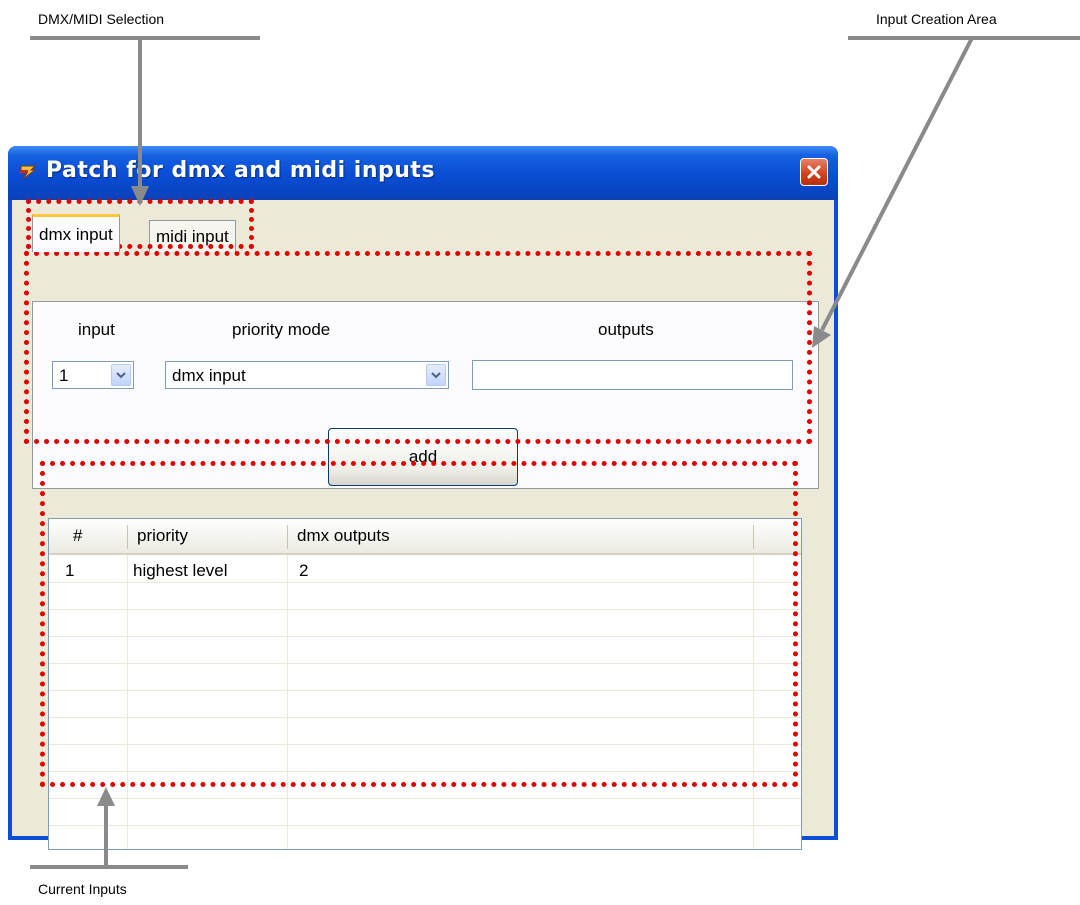  What do you see at coordinates (897, 184) in the screenshot?
I see `callout-line-input-creation` at bounding box center [897, 184].